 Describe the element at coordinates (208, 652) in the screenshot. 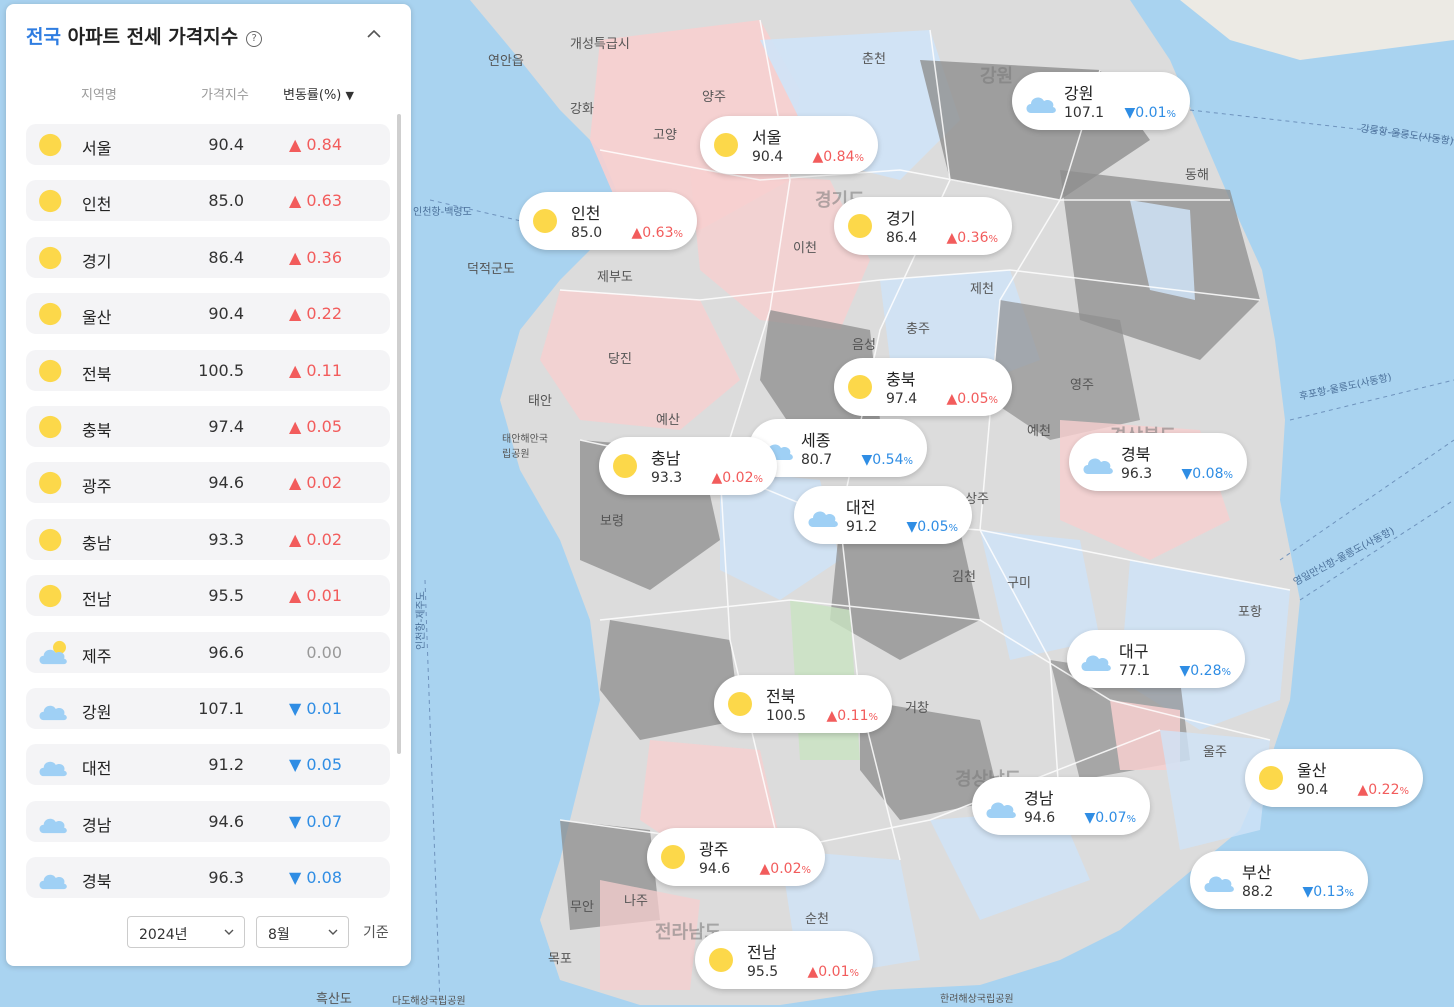

I see `list-item: 제주 96.6 0.00` at that location.